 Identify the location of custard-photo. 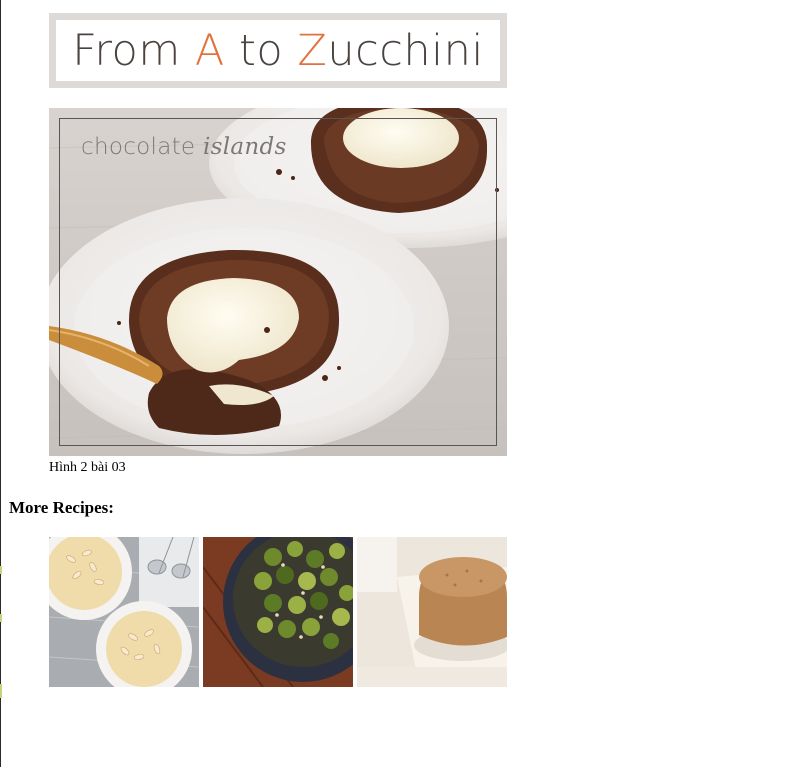
(124, 612).